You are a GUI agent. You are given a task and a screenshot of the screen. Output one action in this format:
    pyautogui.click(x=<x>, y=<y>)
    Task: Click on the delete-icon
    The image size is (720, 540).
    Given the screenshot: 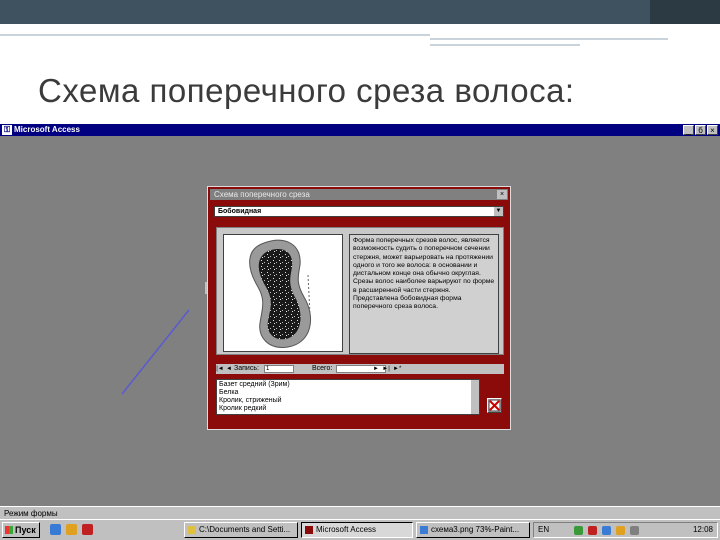 What is the action you would take?
    pyautogui.click(x=494, y=405)
    